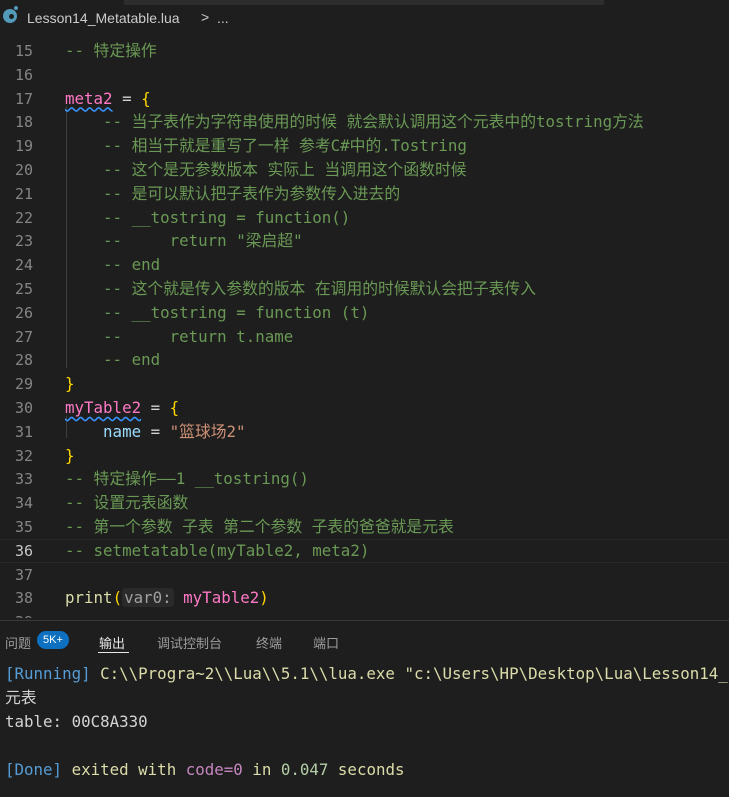 This screenshot has height=797, width=729. Describe the element at coordinates (364, 641) in the screenshot. I see `panel-tabs: 问题 5K+ 输出 调试控制台 终端 端口` at that location.